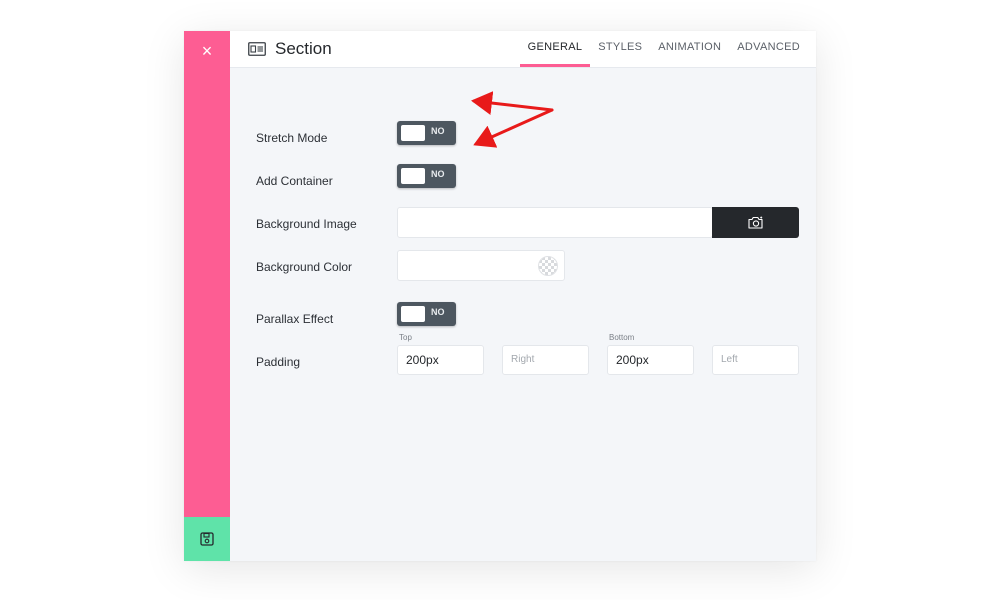 The width and height of the screenshot is (1000, 600). What do you see at coordinates (207, 296) in the screenshot?
I see `sidebar: ×` at bounding box center [207, 296].